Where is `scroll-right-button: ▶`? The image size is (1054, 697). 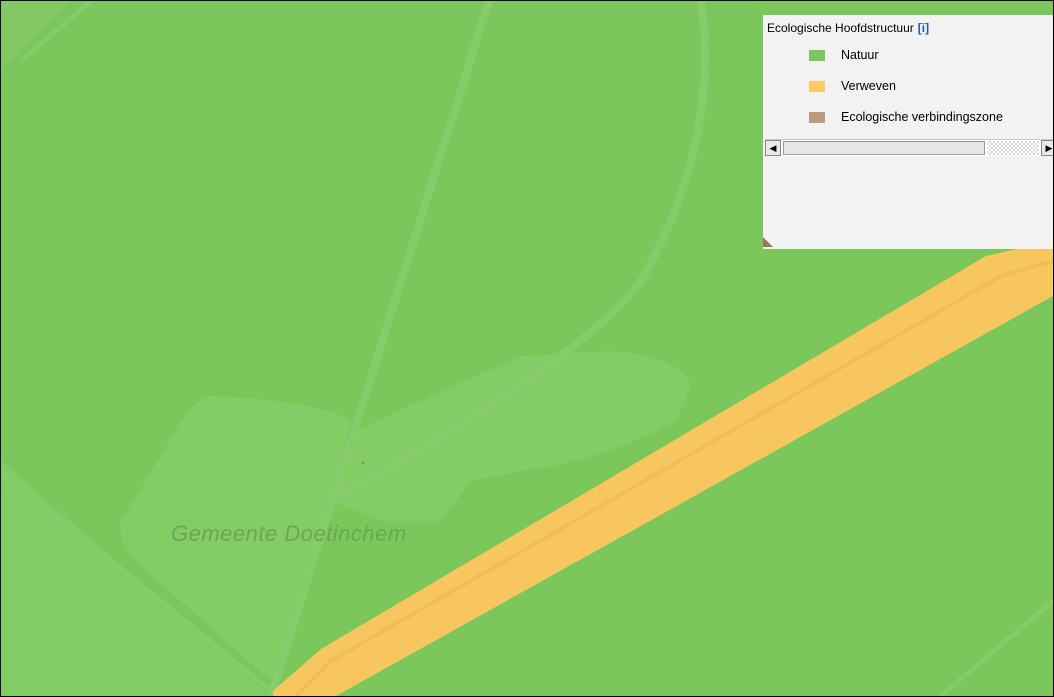
scroll-right-button: ▶ is located at coordinates (1047, 148).